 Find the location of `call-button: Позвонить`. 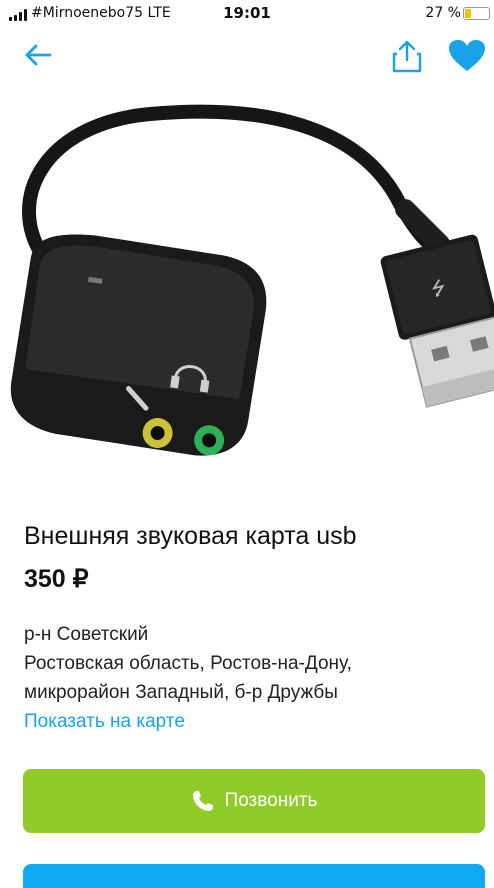

call-button: Позвонить is located at coordinates (254, 801).